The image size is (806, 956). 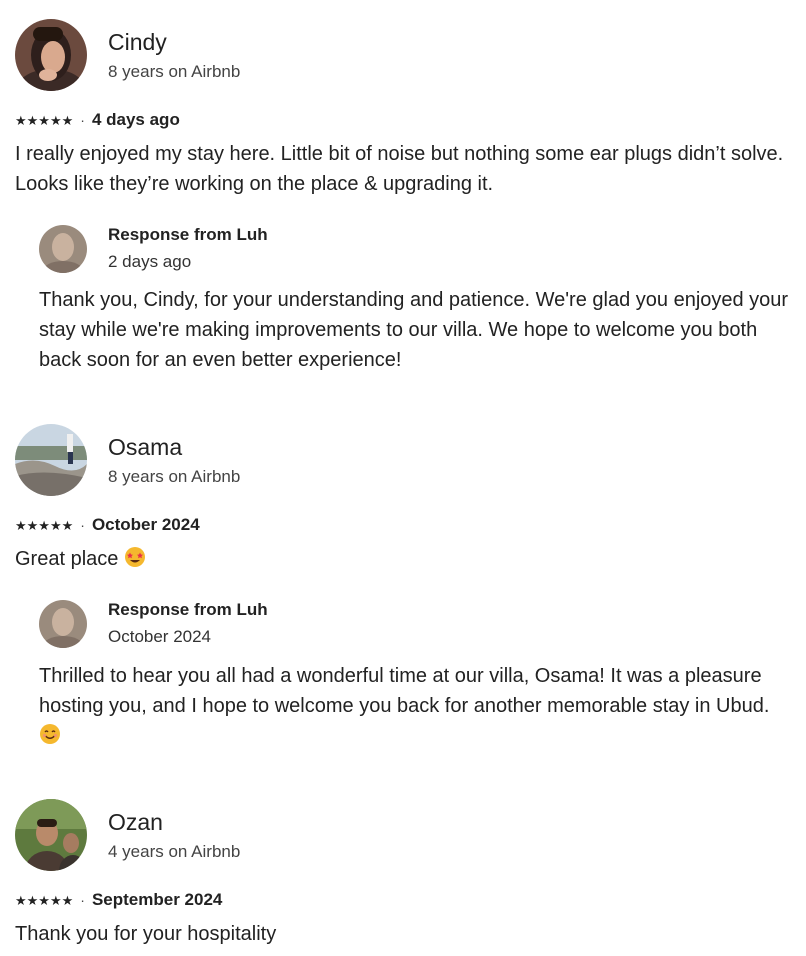 I want to click on review-date: October 2024, so click(x=145, y=524).